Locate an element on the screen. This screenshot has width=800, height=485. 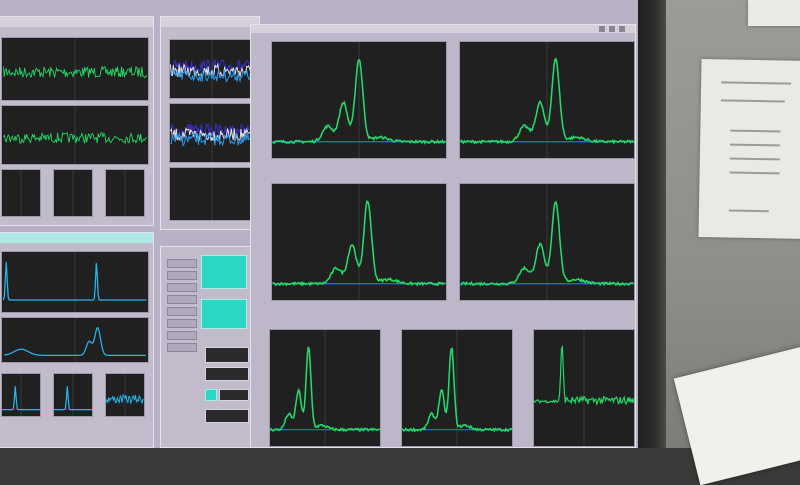
left-top-window is located at coordinates (77, 121).